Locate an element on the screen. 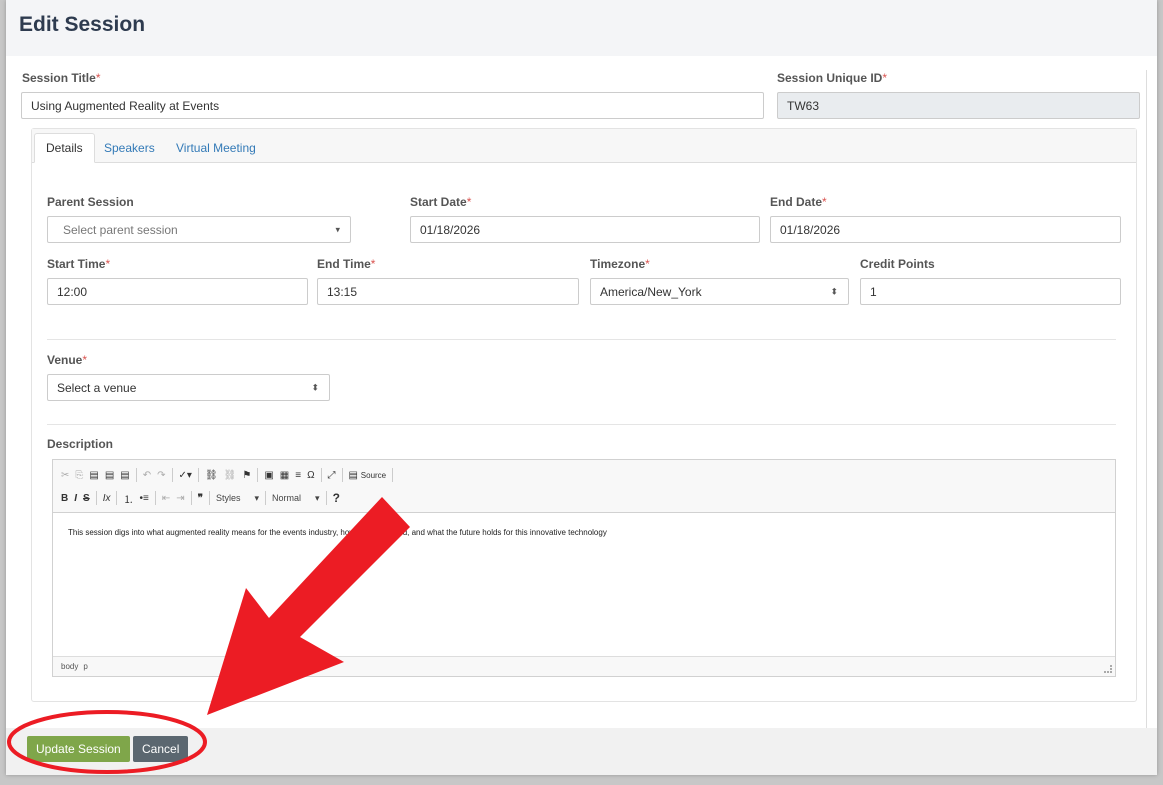 The height and width of the screenshot is (785, 1163). path-p: p is located at coordinates (85, 666).